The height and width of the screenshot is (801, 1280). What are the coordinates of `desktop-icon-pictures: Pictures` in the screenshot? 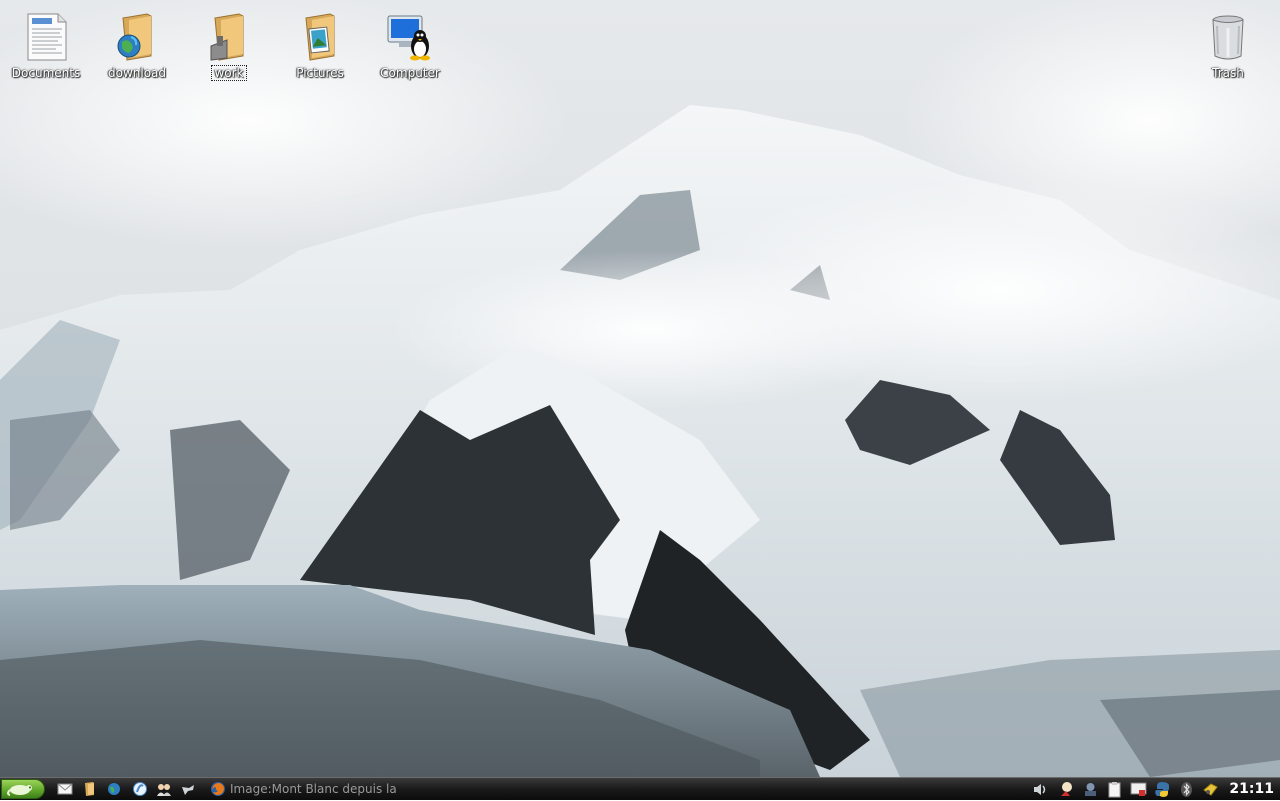 It's located at (320, 46).